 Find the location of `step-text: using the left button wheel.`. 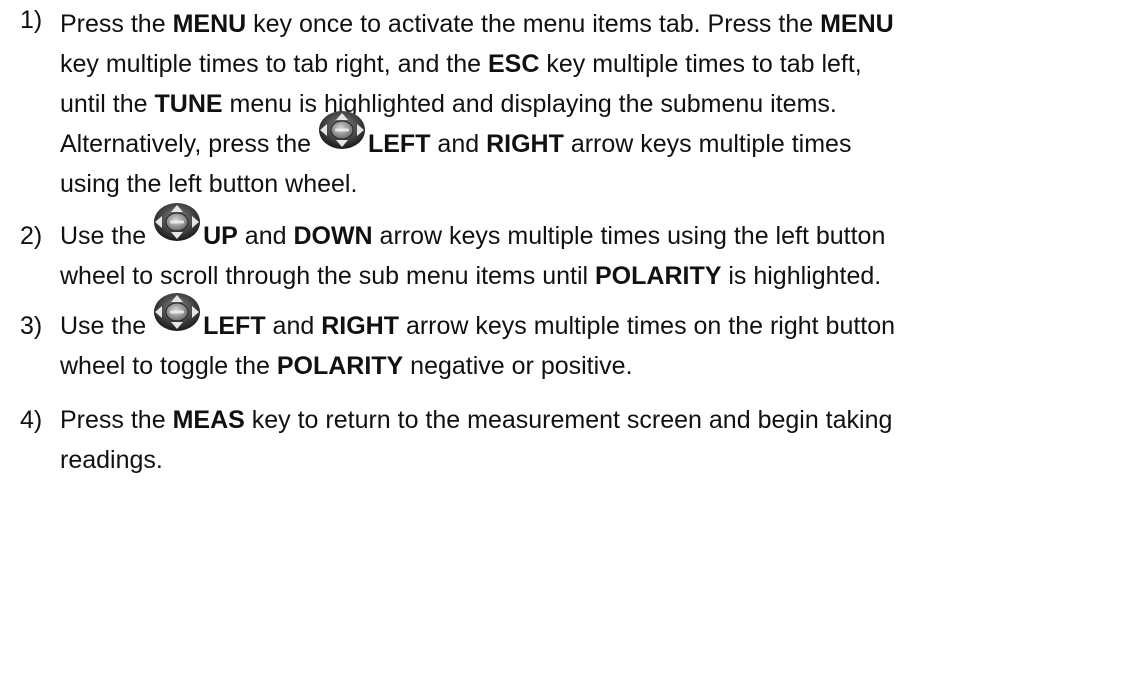

step-text: using the left button wheel. is located at coordinates (209, 184).